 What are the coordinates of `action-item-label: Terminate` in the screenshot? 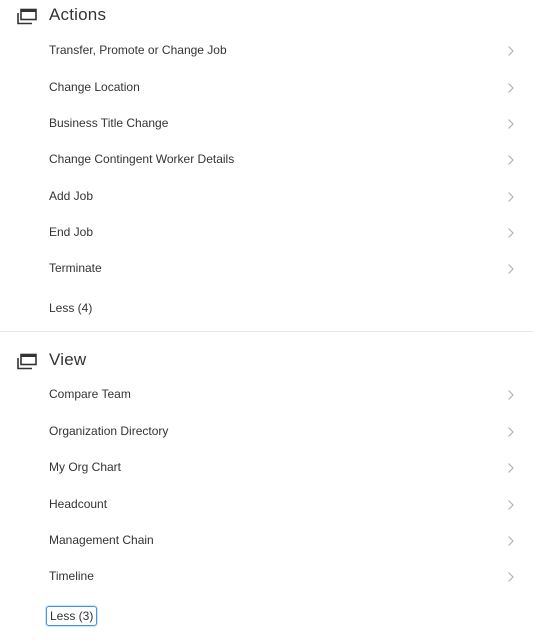 It's located at (75, 268).